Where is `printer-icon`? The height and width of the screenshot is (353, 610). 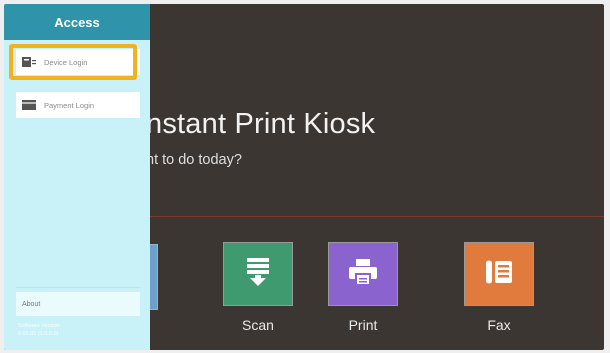 printer-icon is located at coordinates (363, 274).